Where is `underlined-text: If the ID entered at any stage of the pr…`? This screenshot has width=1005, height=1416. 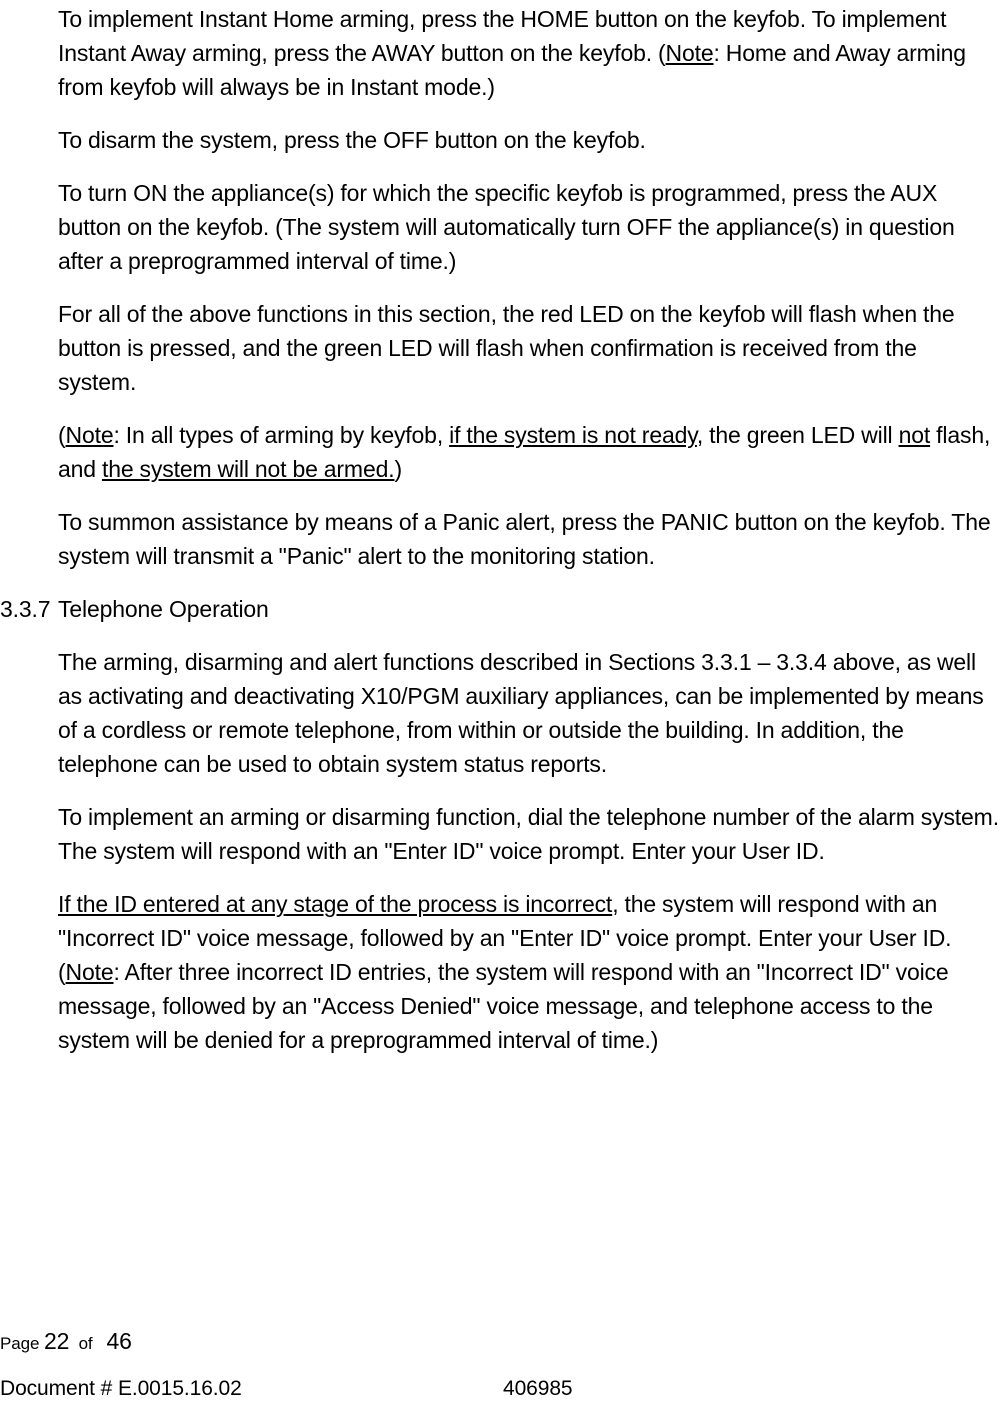 underlined-text: If the ID entered at any stage of the pr… is located at coordinates (335, 904).